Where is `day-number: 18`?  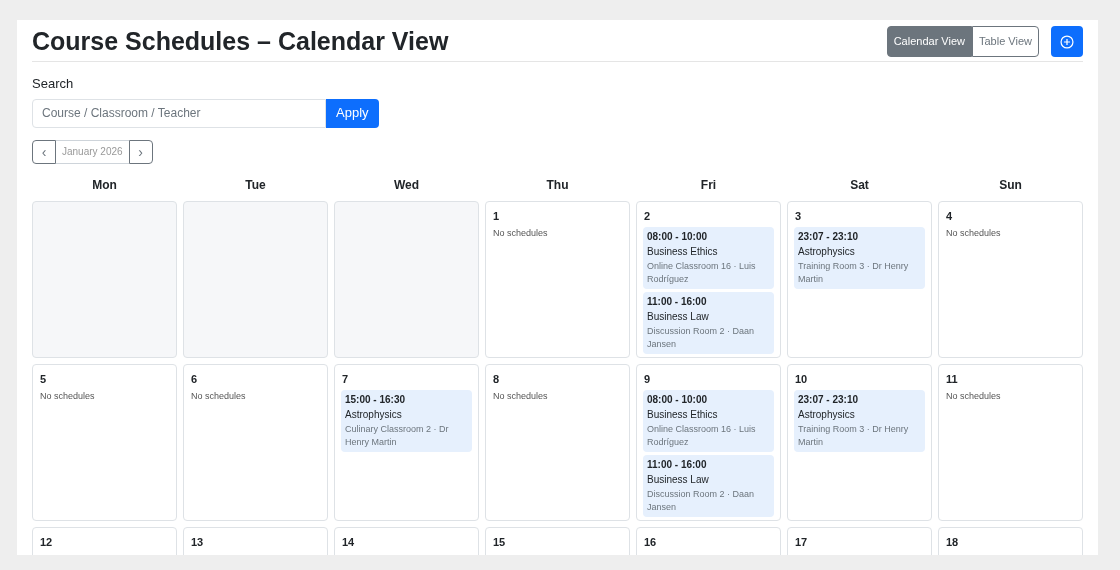
day-number: 18 is located at coordinates (952, 542).